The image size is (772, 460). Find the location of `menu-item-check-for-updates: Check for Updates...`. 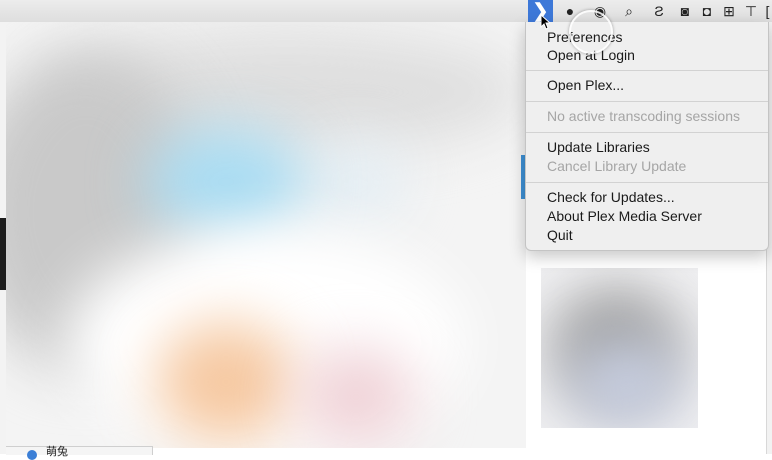

menu-item-check-for-updates: Check for Updates... is located at coordinates (647, 197).